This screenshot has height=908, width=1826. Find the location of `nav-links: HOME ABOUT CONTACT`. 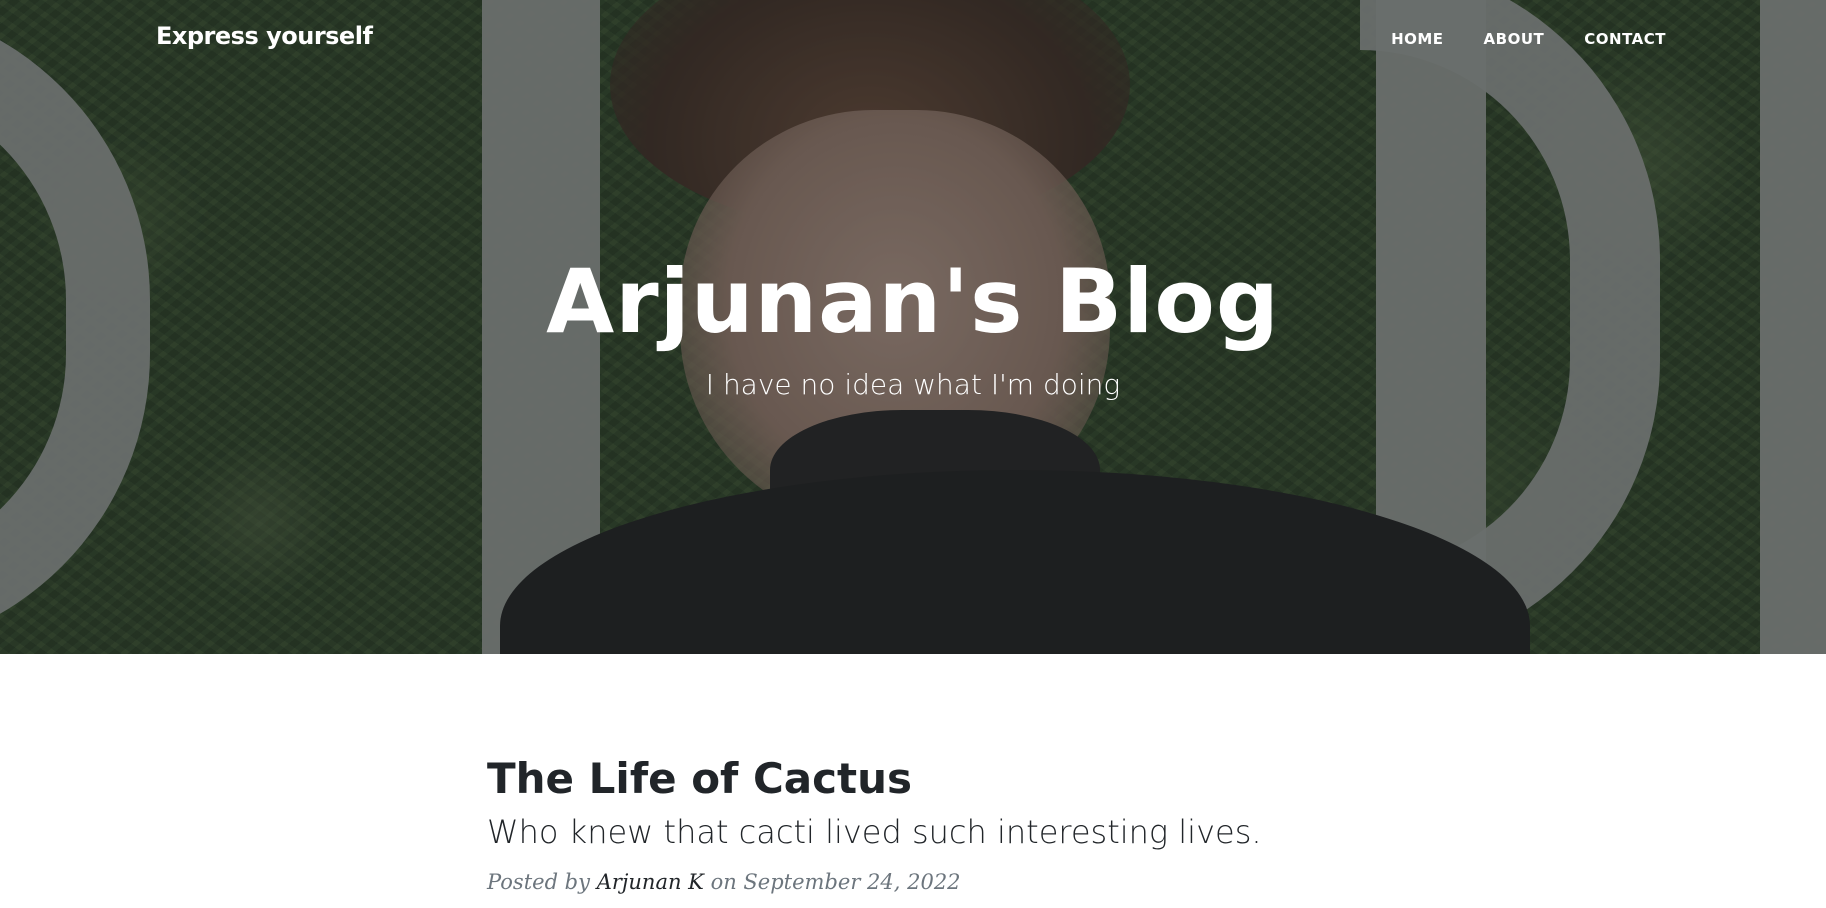

nav-links: HOME ABOUT CONTACT is located at coordinates (1528, 39).